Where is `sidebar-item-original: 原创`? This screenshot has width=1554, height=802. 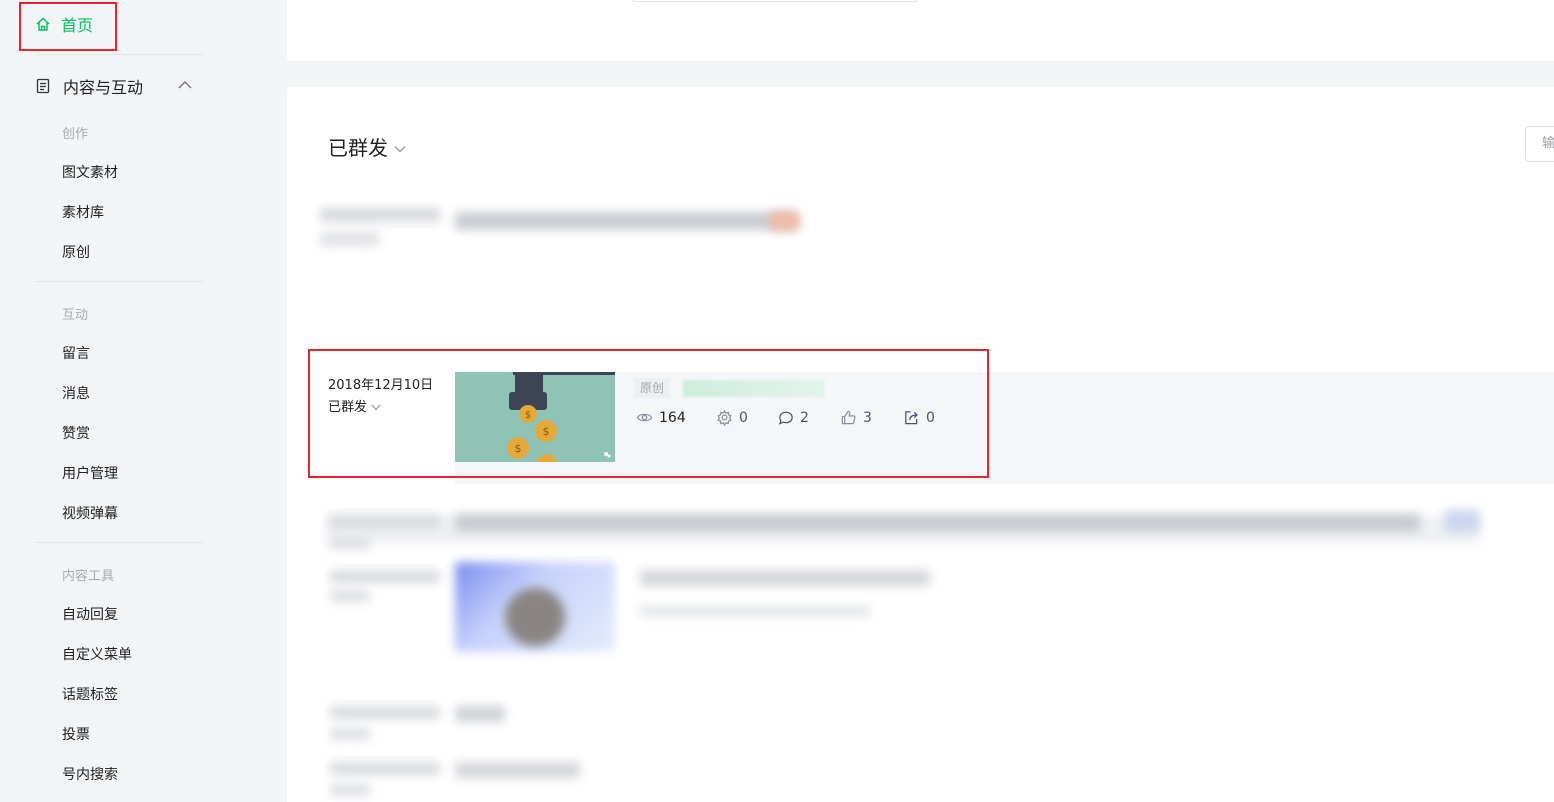 sidebar-item-original: 原创 is located at coordinates (76, 252).